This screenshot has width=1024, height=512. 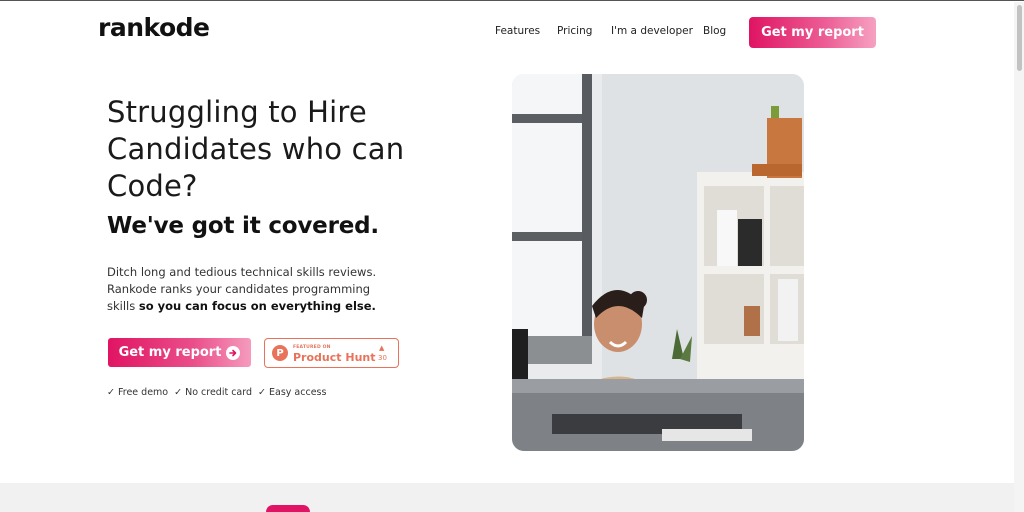 What do you see at coordinates (154, 27) in the screenshot?
I see `logo: rankode` at bounding box center [154, 27].